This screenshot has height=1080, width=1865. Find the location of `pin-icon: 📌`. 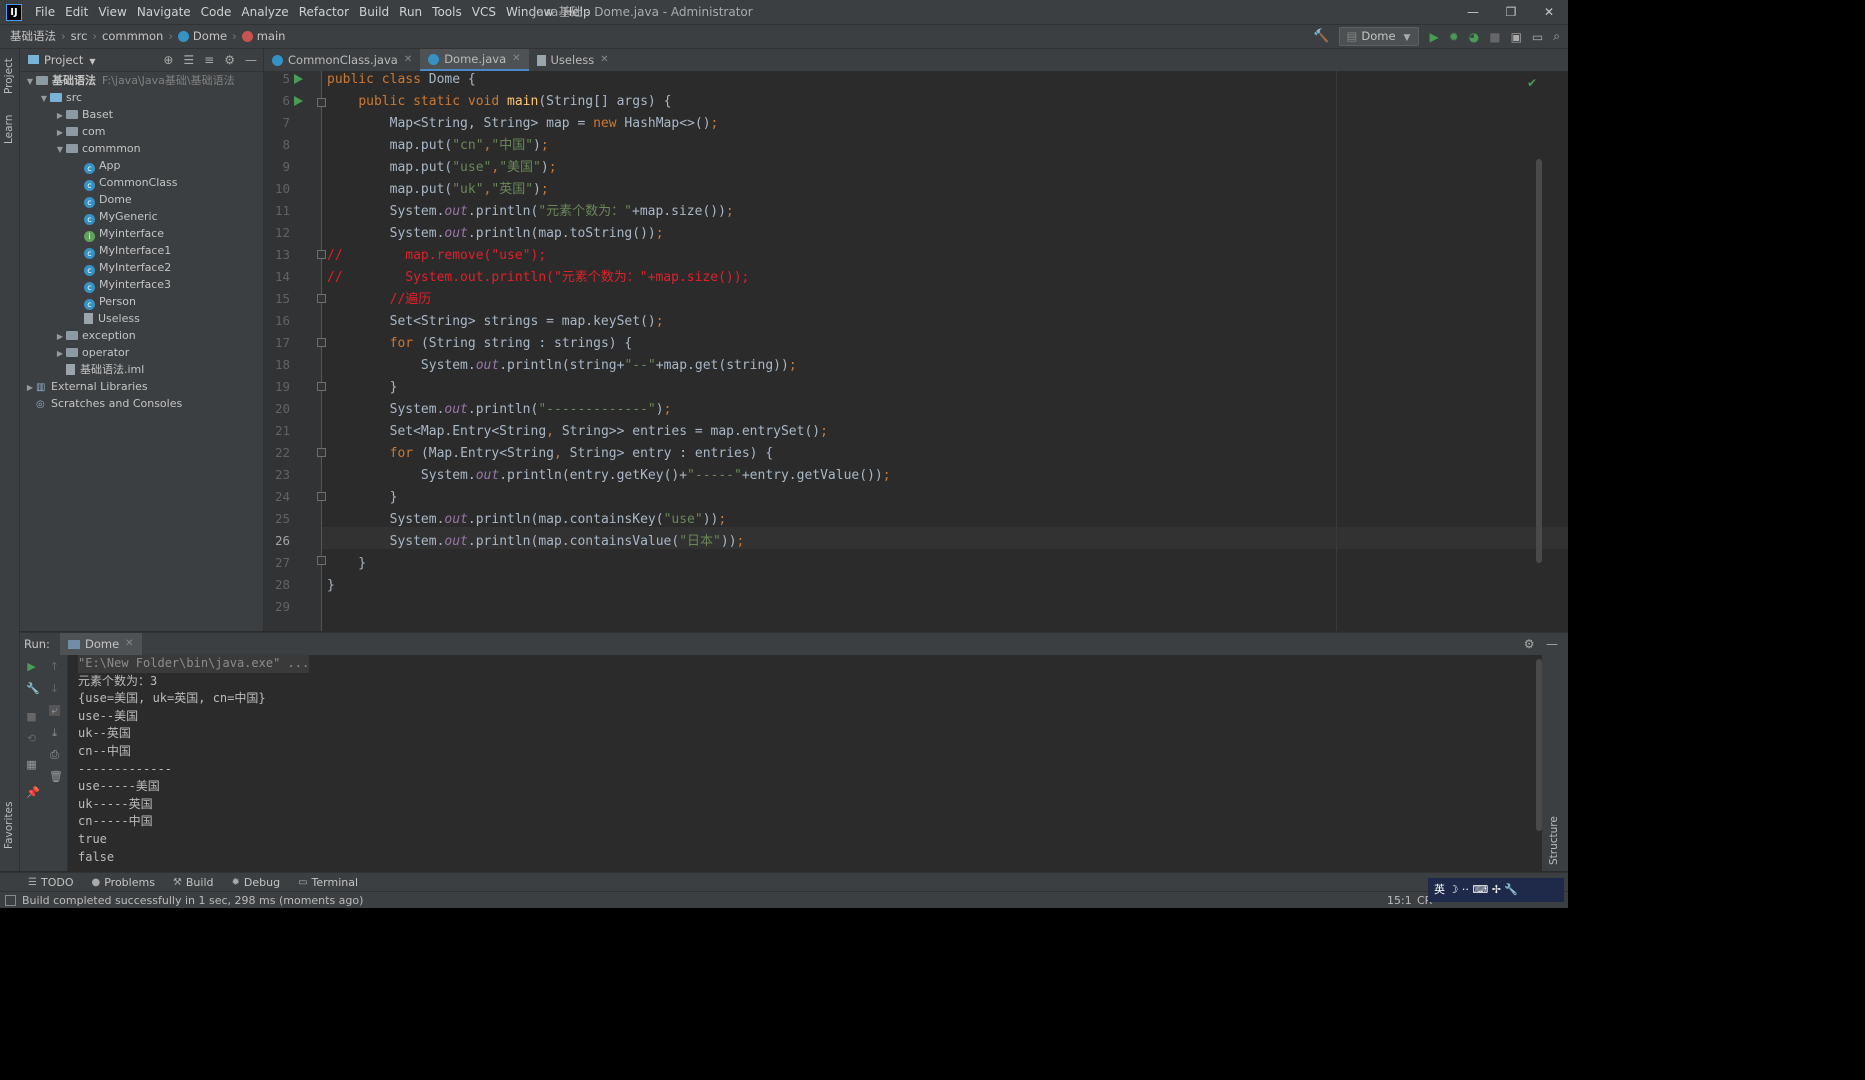

pin-icon: 📌 is located at coordinates (33, 792).